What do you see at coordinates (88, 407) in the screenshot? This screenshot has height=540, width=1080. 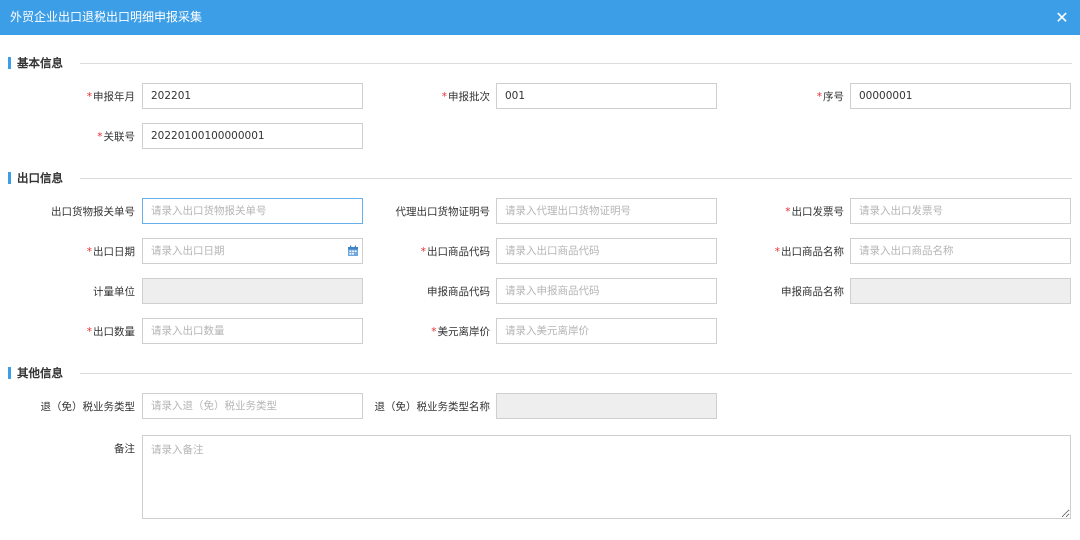 I see `tax-type-label: 退（免）税业务类型` at bounding box center [88, 407].